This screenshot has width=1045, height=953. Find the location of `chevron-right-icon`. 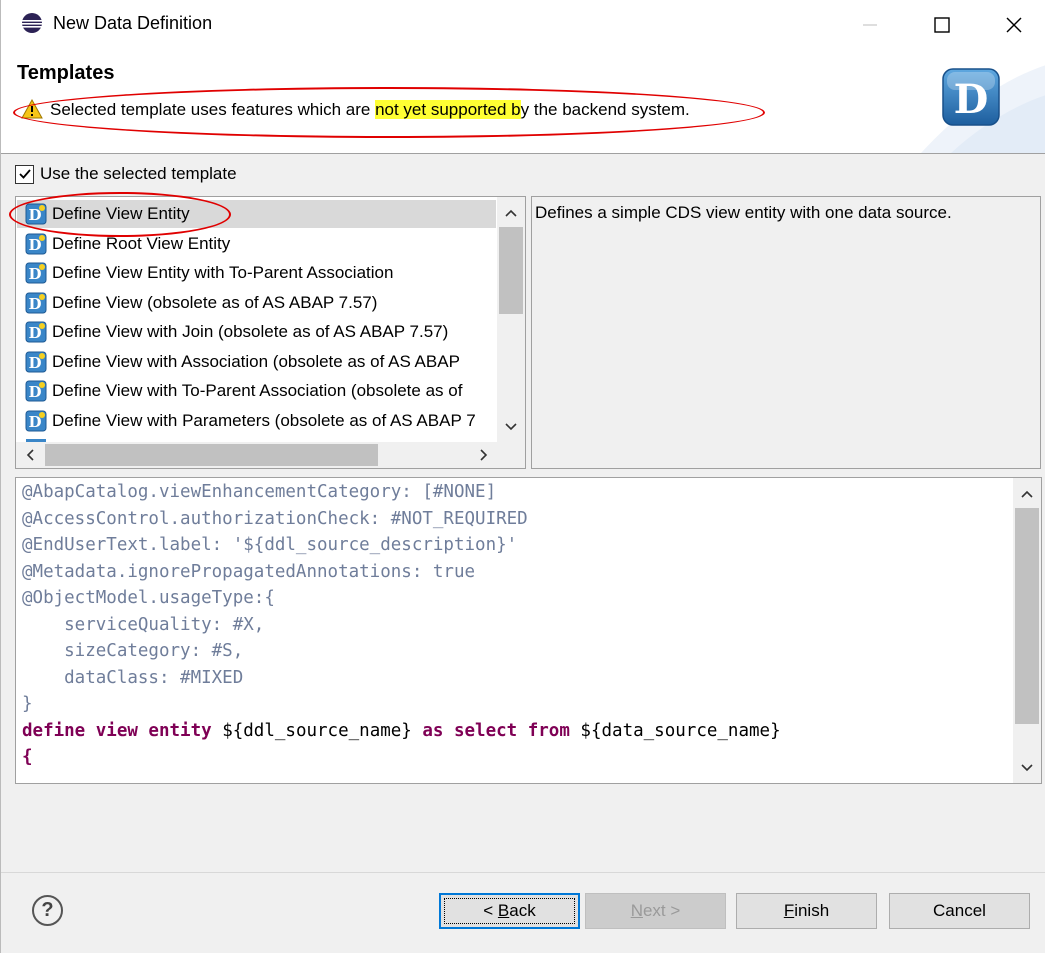

chevron-right-icon is located at coordinates (484, 455).